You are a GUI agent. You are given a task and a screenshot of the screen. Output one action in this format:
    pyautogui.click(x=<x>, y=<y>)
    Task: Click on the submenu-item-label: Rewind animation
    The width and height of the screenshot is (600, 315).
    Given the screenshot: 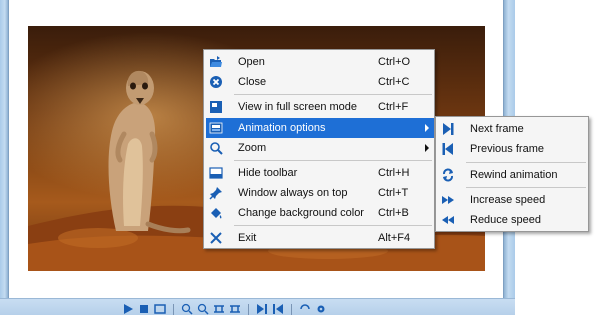 What is the action you would take?
    pyautogui.click(x=514, y=175)
    